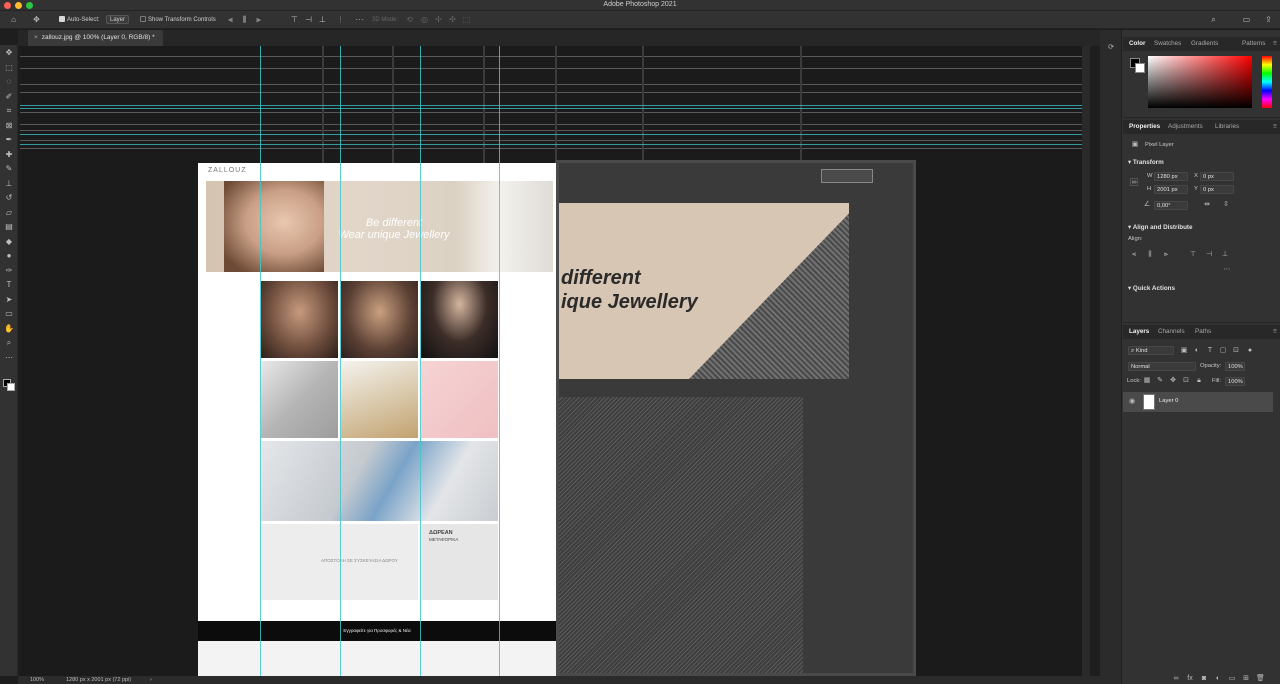 Image resolution: width=1280 pixels, height=684 pixels. Describe the element at coordinates (9, 314) in the screenshot. I see `shape-icon: ▭` at that location.